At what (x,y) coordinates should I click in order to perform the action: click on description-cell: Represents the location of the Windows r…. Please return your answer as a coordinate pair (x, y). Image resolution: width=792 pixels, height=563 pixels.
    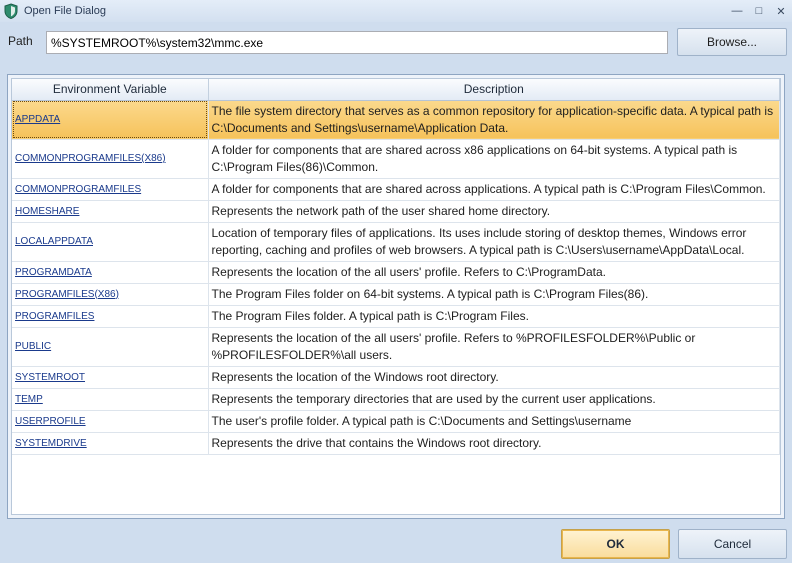
    Looking at the image, I should click on (494, 377).